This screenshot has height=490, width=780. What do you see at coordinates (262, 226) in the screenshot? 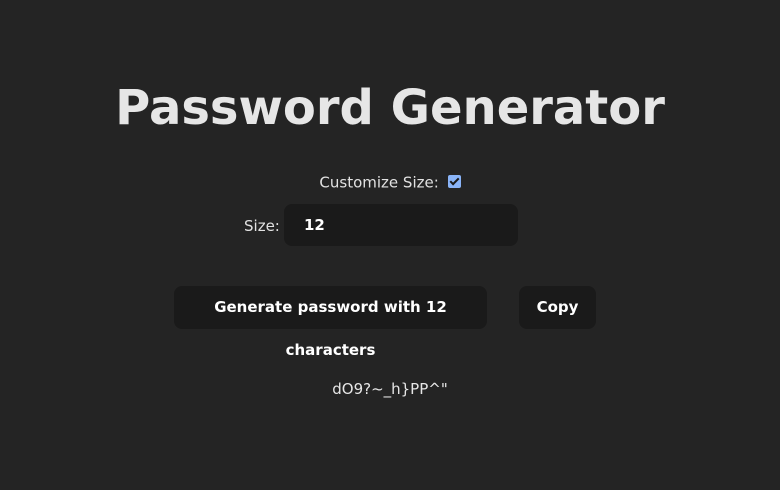
I see `size-label: Size:` at bounding box center [262, 226].